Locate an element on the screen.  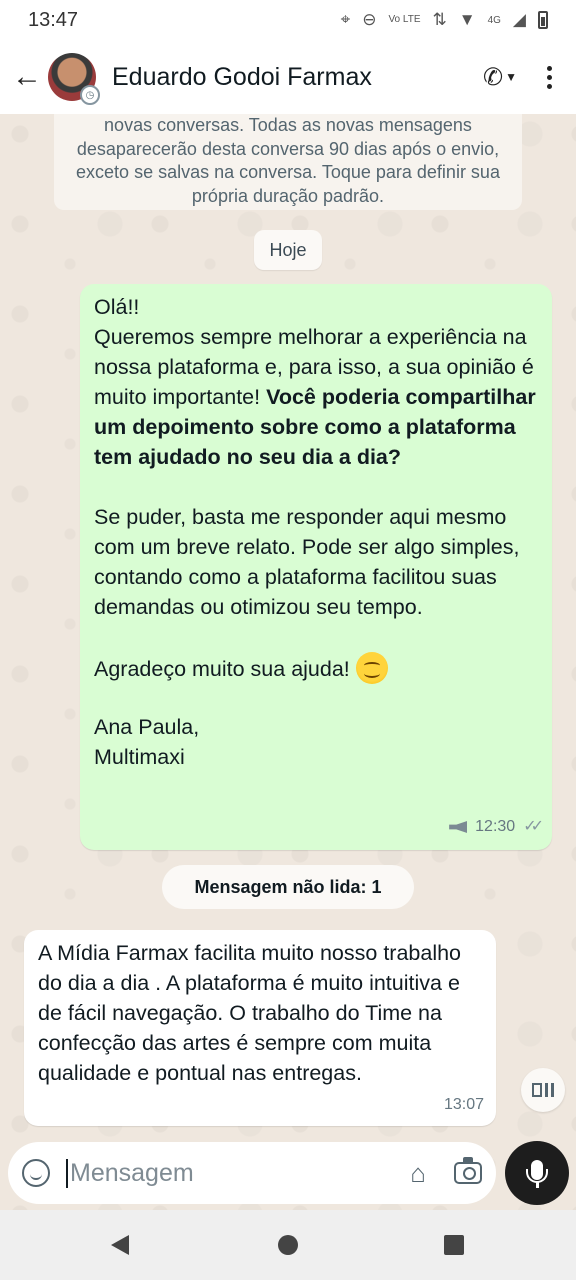
battery-icon is located at coordinates (543, 20).